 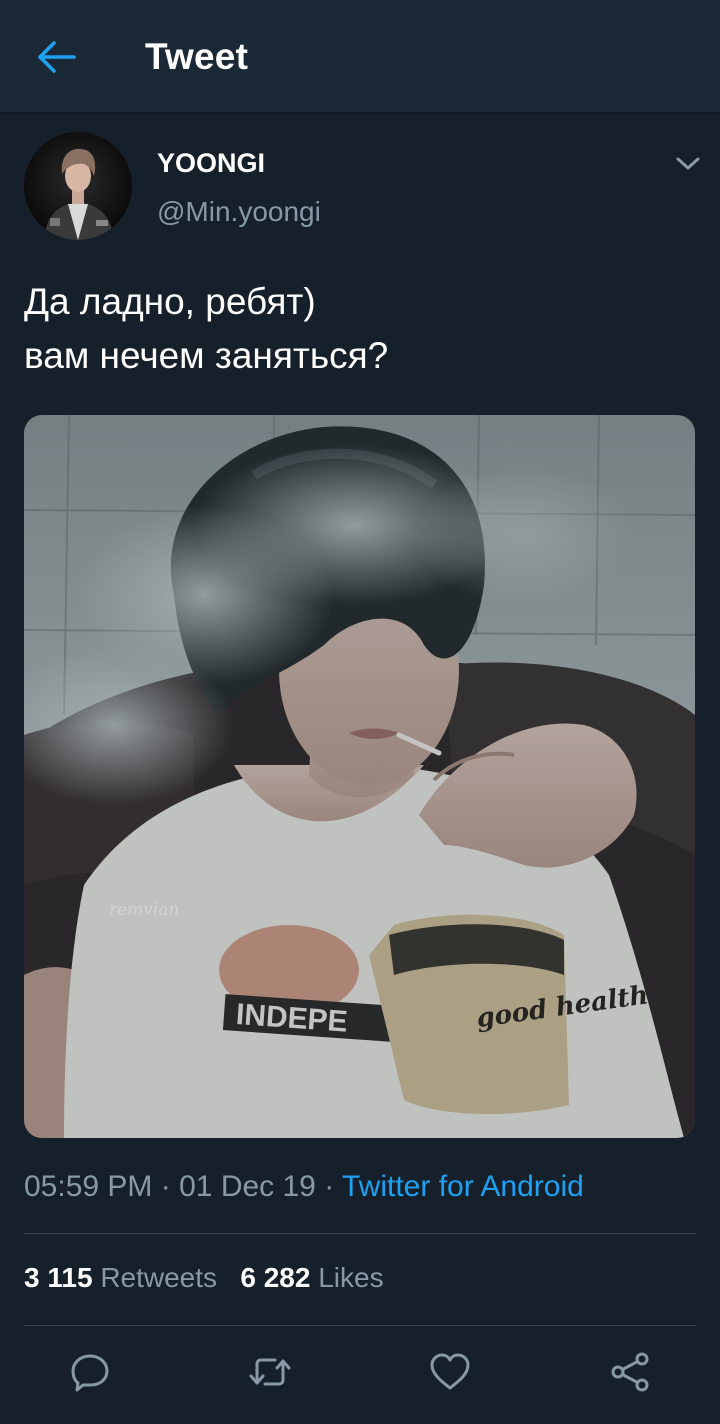 I want to click on chevron-down-icon, so click(x=688, y=163).